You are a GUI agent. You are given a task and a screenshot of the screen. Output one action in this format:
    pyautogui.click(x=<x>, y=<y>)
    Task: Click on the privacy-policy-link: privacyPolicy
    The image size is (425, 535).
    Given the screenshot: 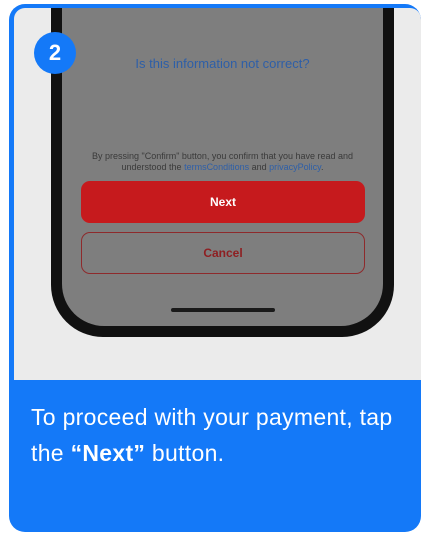 What is the action you would take?
    pyautogui.click(x=295, y=167)
    